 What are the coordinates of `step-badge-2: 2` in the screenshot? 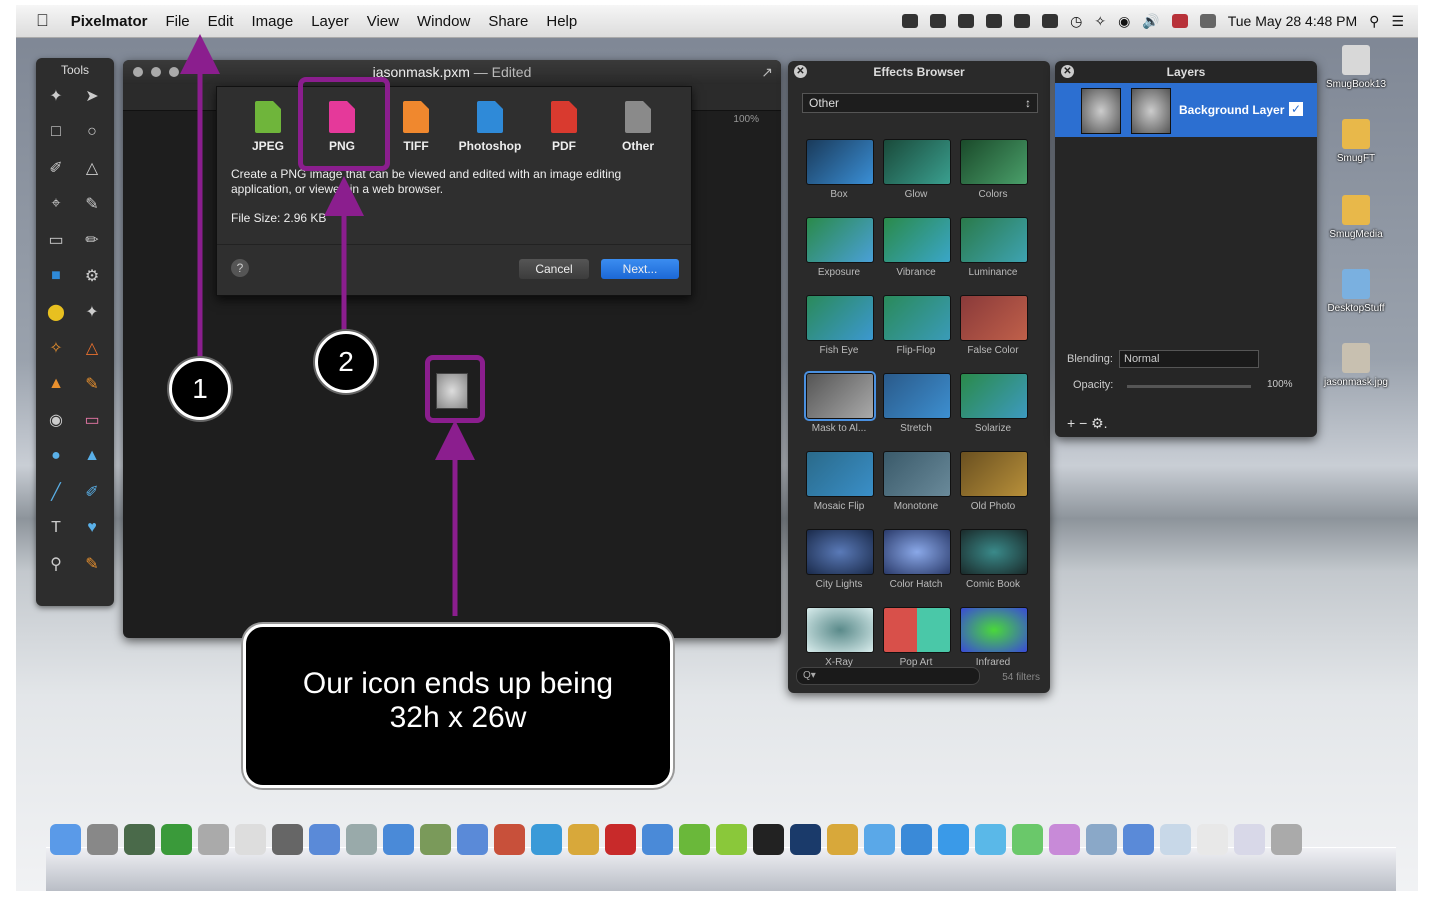 It's located at (346, 362).